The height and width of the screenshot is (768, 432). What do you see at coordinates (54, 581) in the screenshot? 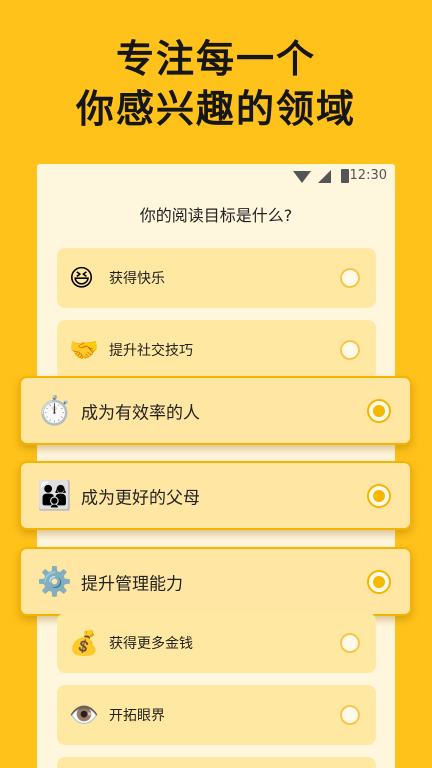
I see `gear-icon: ⚙️` at bounding box center [54, 581].